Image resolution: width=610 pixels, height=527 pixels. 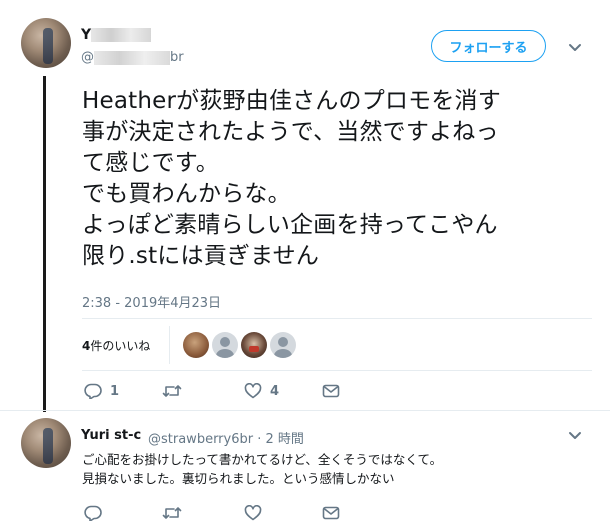 I want to click on tweet-timestamp: 2:38 - 2019年4月23日, so click(x=151, y=301).